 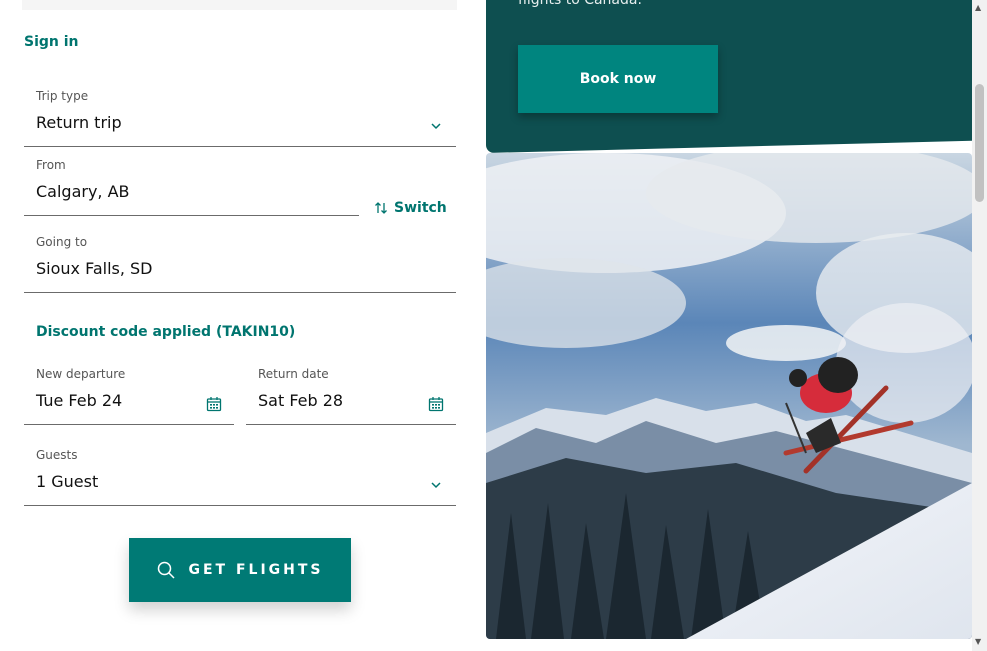 What do you see at coordinates (57, 455) in the screenshot?
I see `guests-label: Guests` at bounding box center [57, 455].